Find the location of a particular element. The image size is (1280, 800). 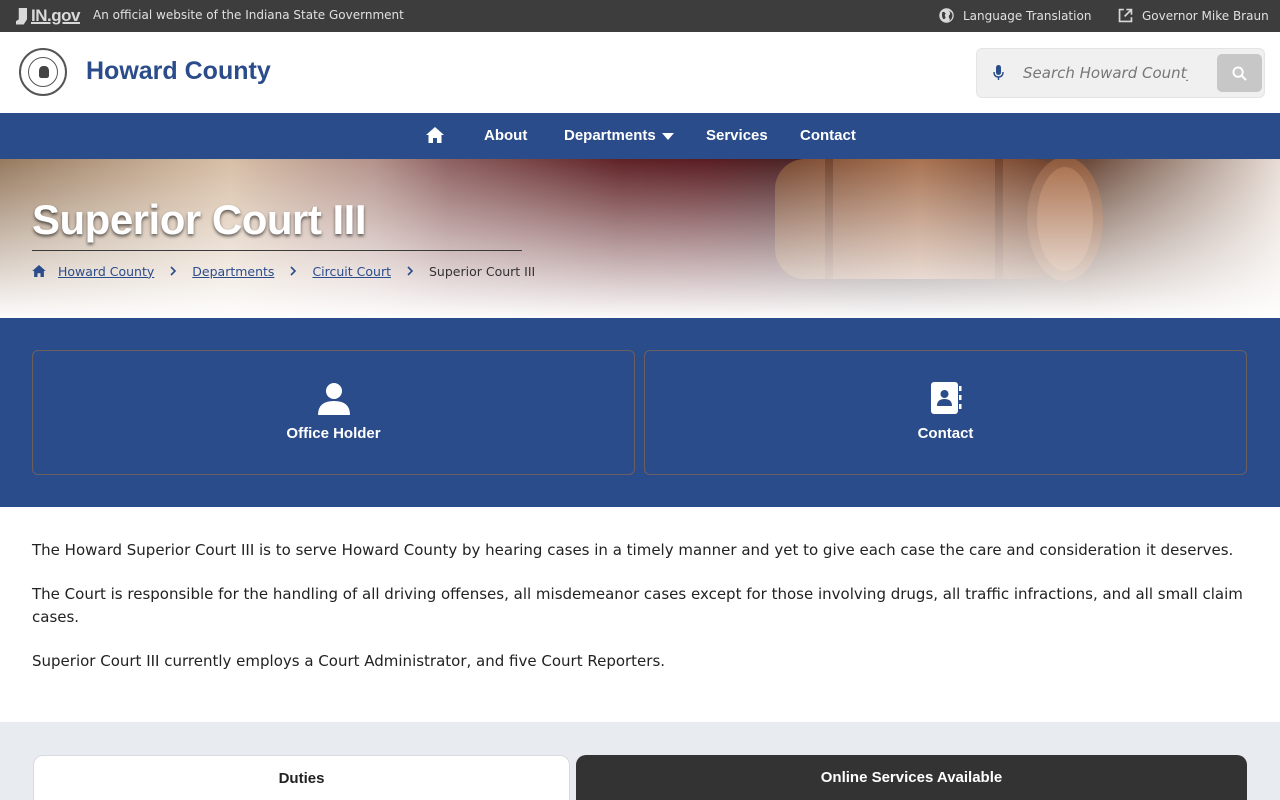

info-section: Duties Online Services Available is located at coordinates (640, 761).